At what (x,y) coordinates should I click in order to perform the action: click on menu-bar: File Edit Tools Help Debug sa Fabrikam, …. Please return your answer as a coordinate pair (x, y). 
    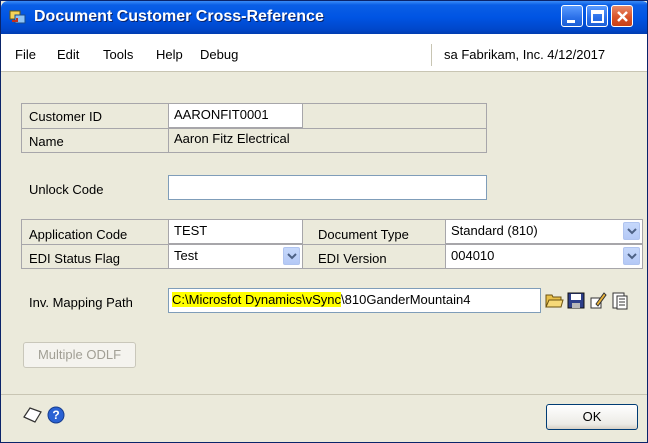
    Looking at the image, I should click on (324, 53).